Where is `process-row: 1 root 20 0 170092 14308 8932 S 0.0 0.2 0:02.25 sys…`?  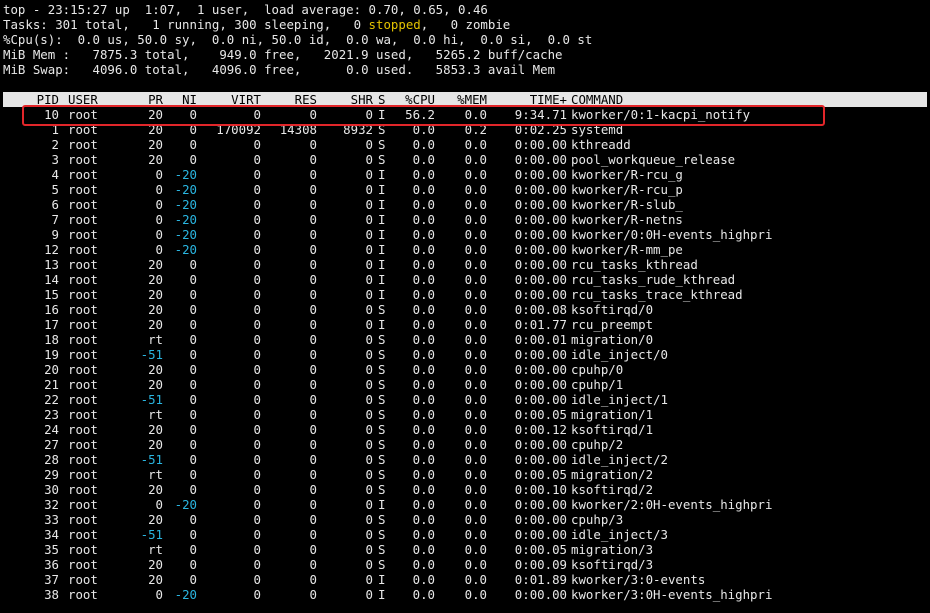 process-row: 1 root 20 0 170092 14308 8932 S 0.0 0.2 0:02.25 sys… is located at coordinates (465, 129).